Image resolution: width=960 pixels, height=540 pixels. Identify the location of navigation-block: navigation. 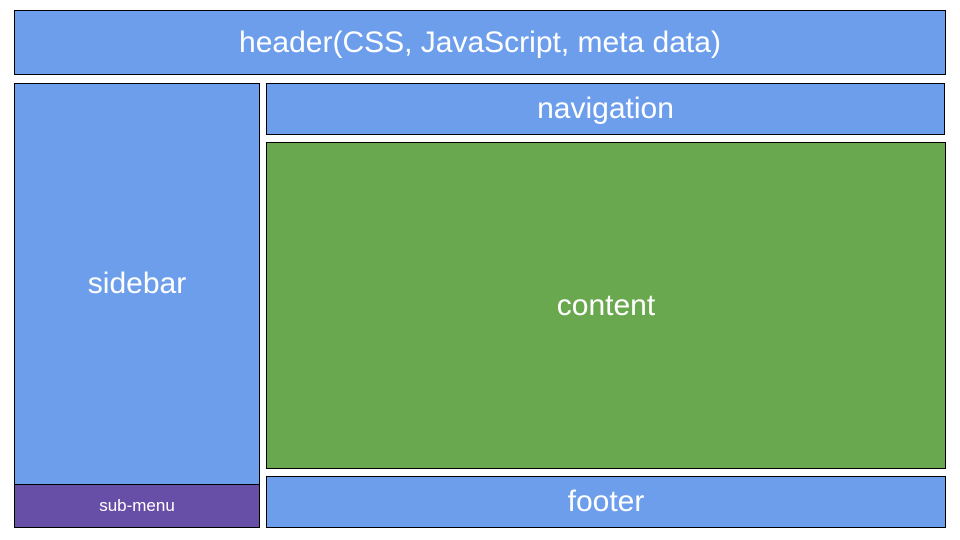
(605, 109).